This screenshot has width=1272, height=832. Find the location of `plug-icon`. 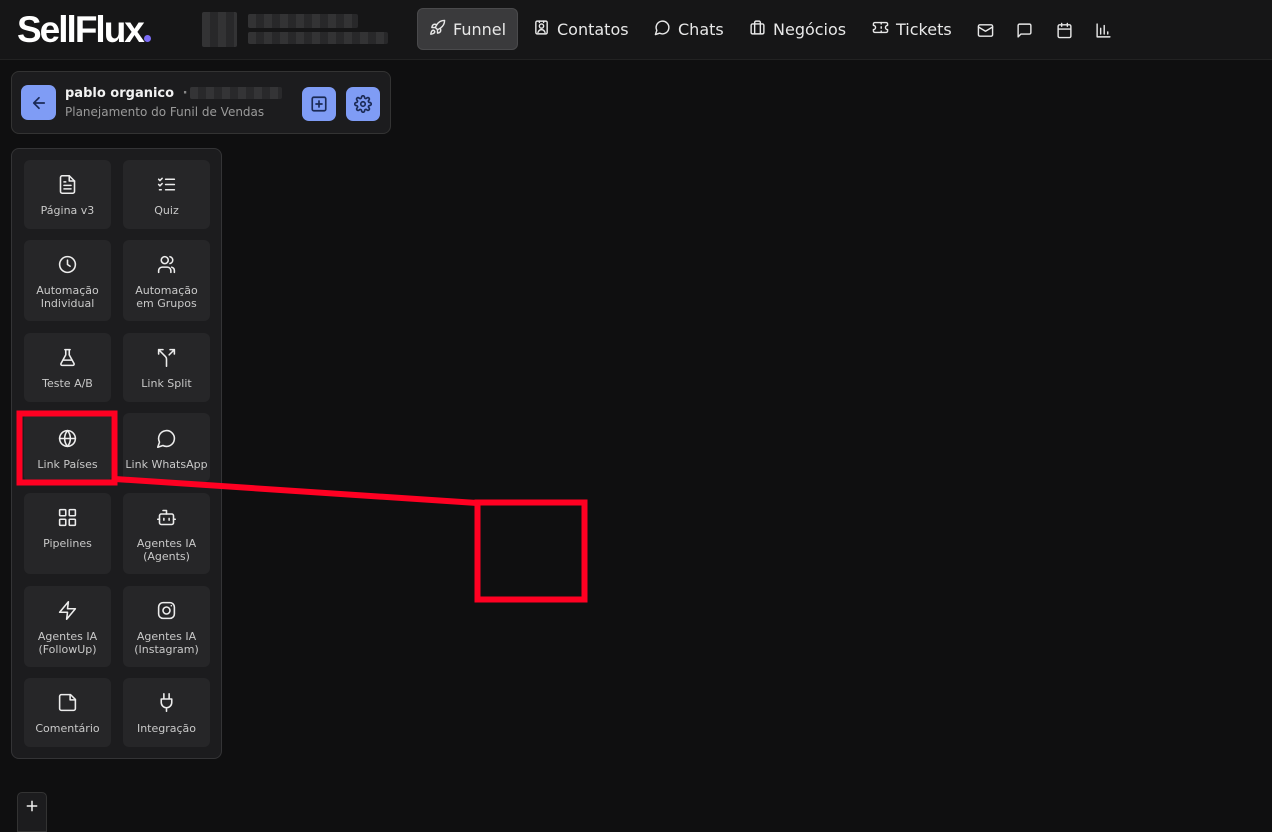

plug-icon is located at coordinates (166, 702).